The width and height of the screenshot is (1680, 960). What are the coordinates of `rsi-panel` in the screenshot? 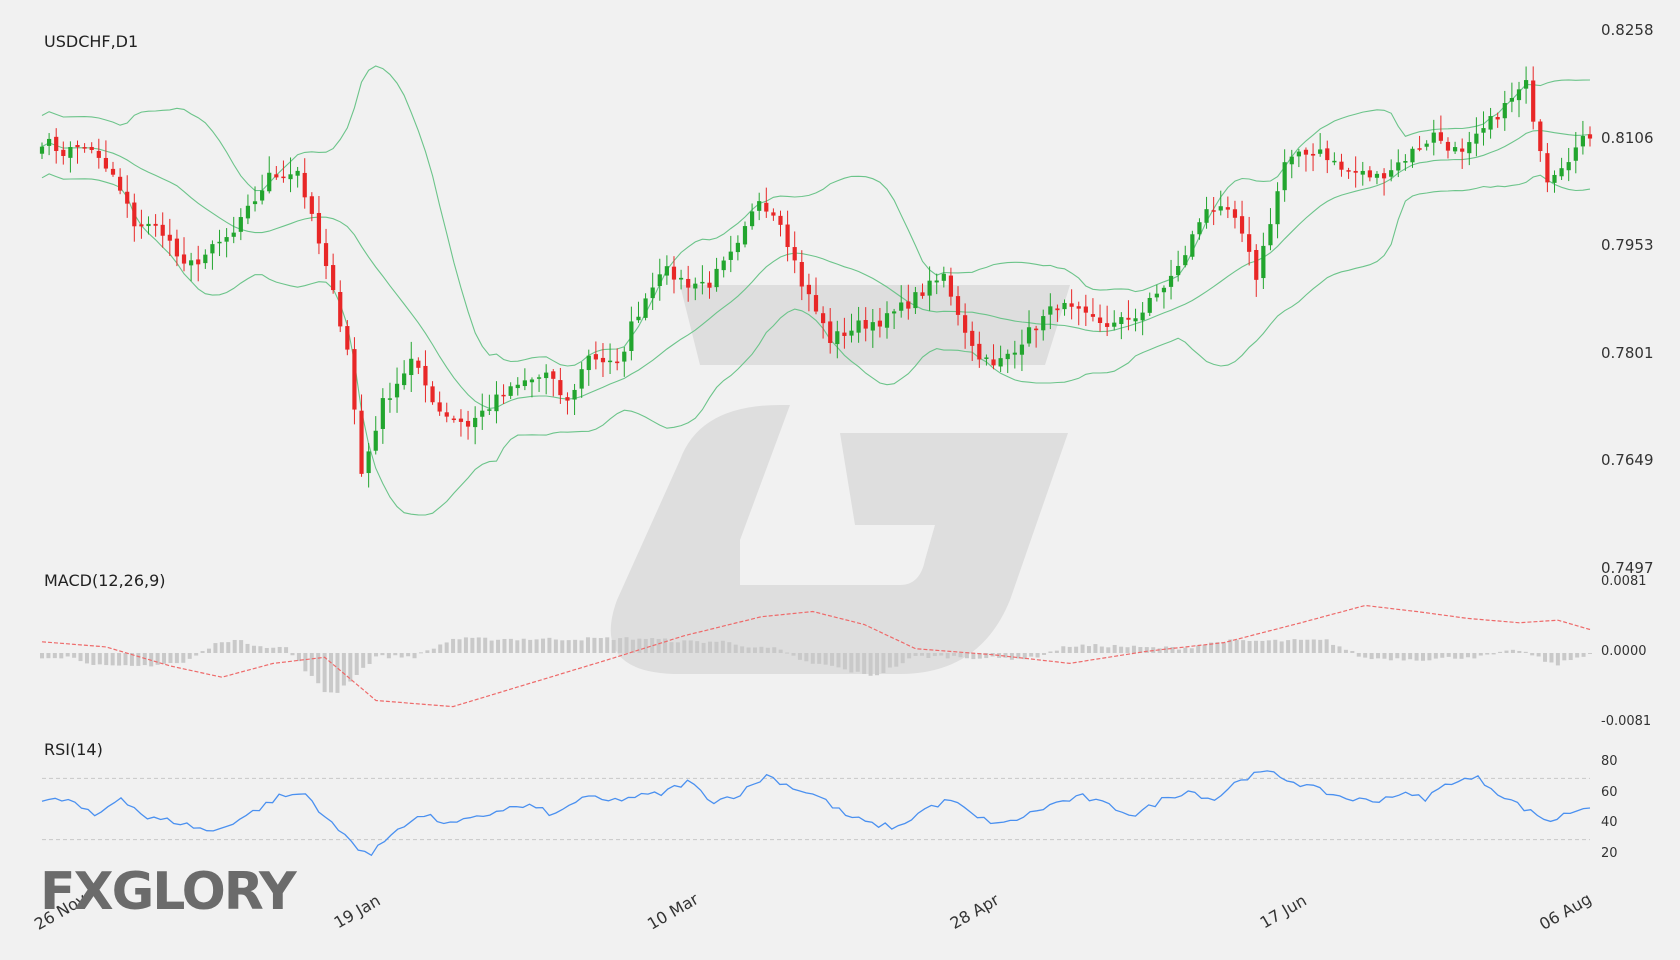 It's located at (816, 813).